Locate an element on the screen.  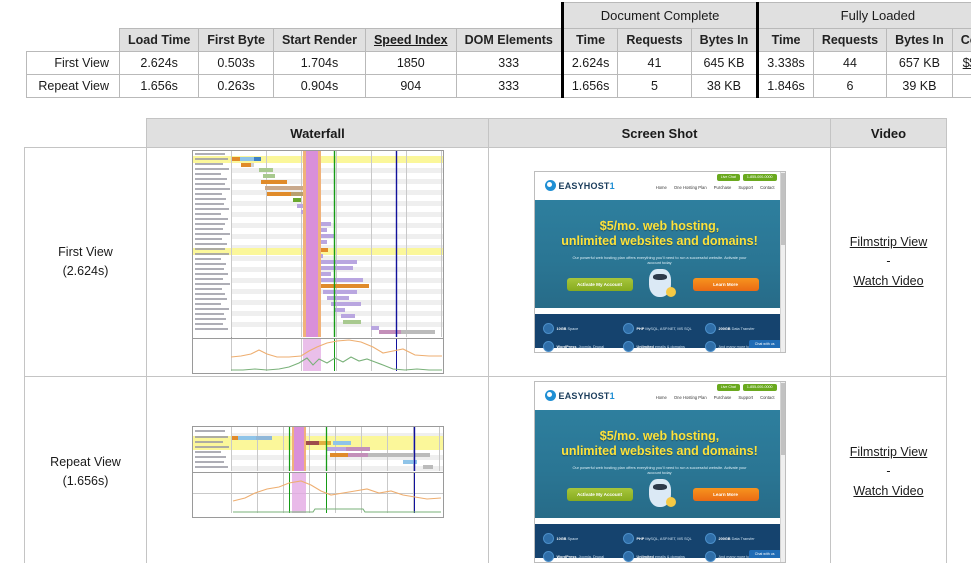
nav-item-contact: Contact is located at coordinates (767, 187).